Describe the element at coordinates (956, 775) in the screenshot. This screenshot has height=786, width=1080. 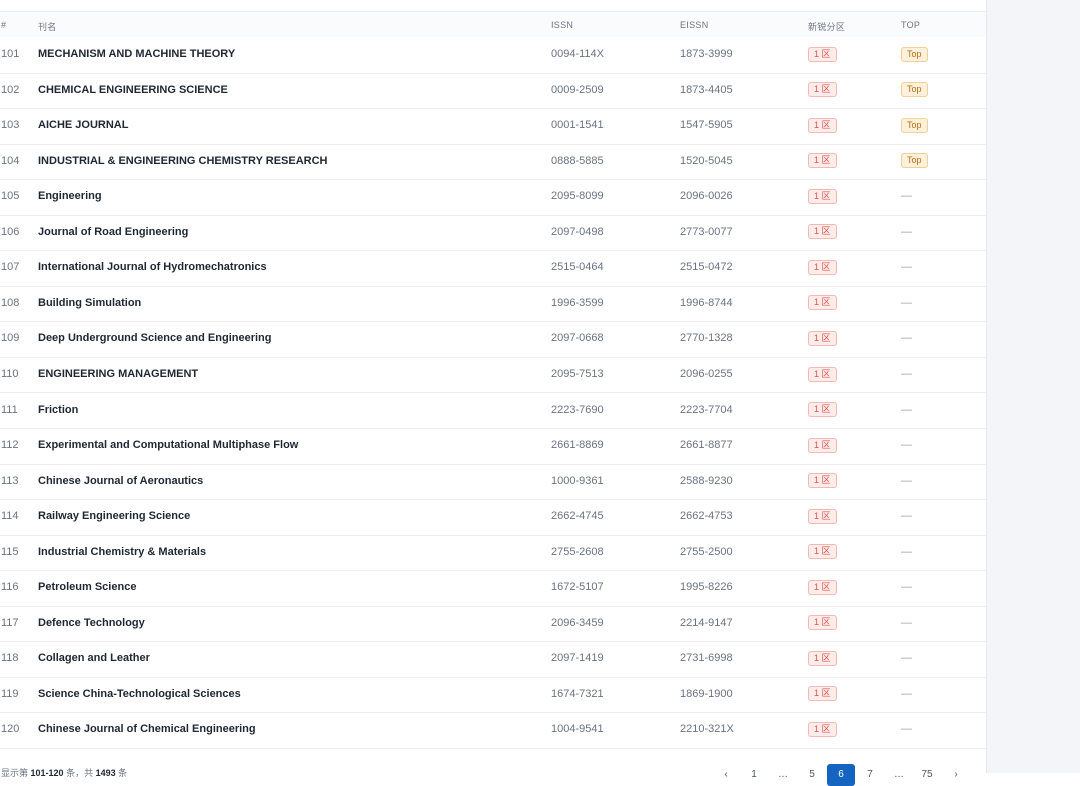
I see `next-page-button: ›` at that location.